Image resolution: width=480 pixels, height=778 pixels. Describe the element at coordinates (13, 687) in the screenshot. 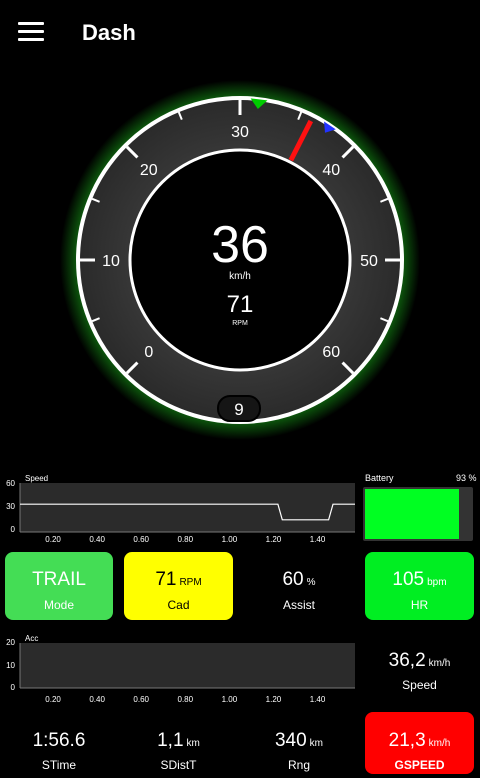

I see `acc-y-tick: 0` at that location.